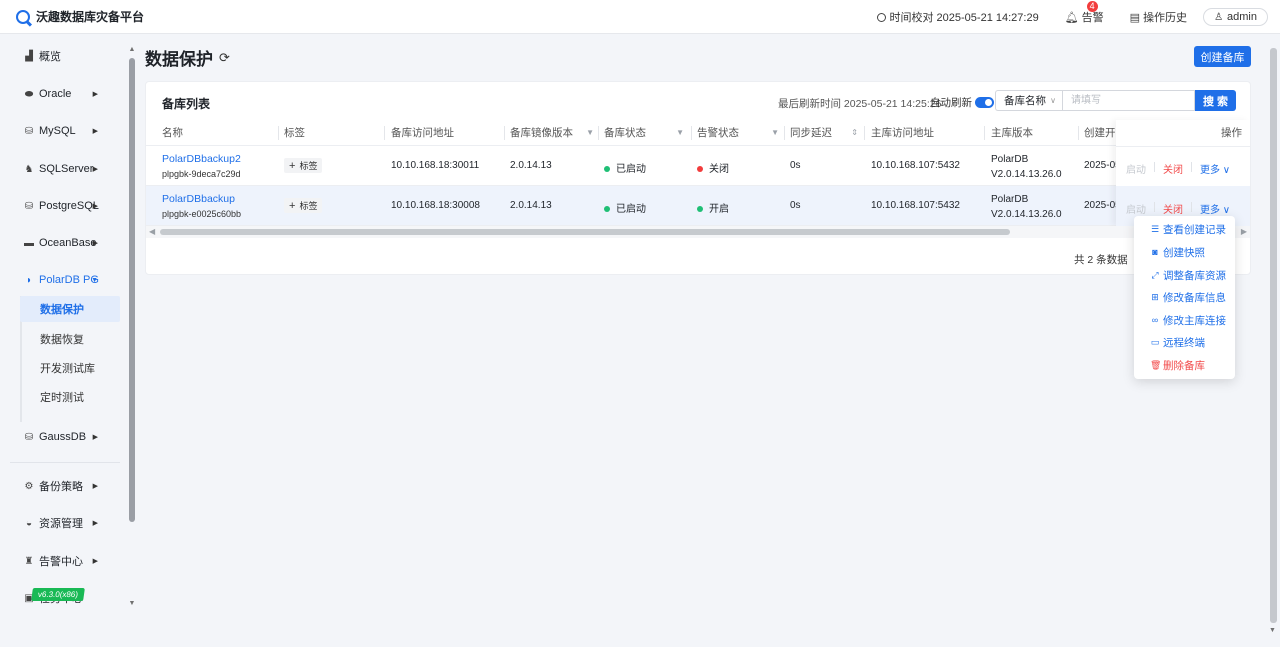  I want to click on standby-name-link: PolarDBbackup2, so click(201, 159).